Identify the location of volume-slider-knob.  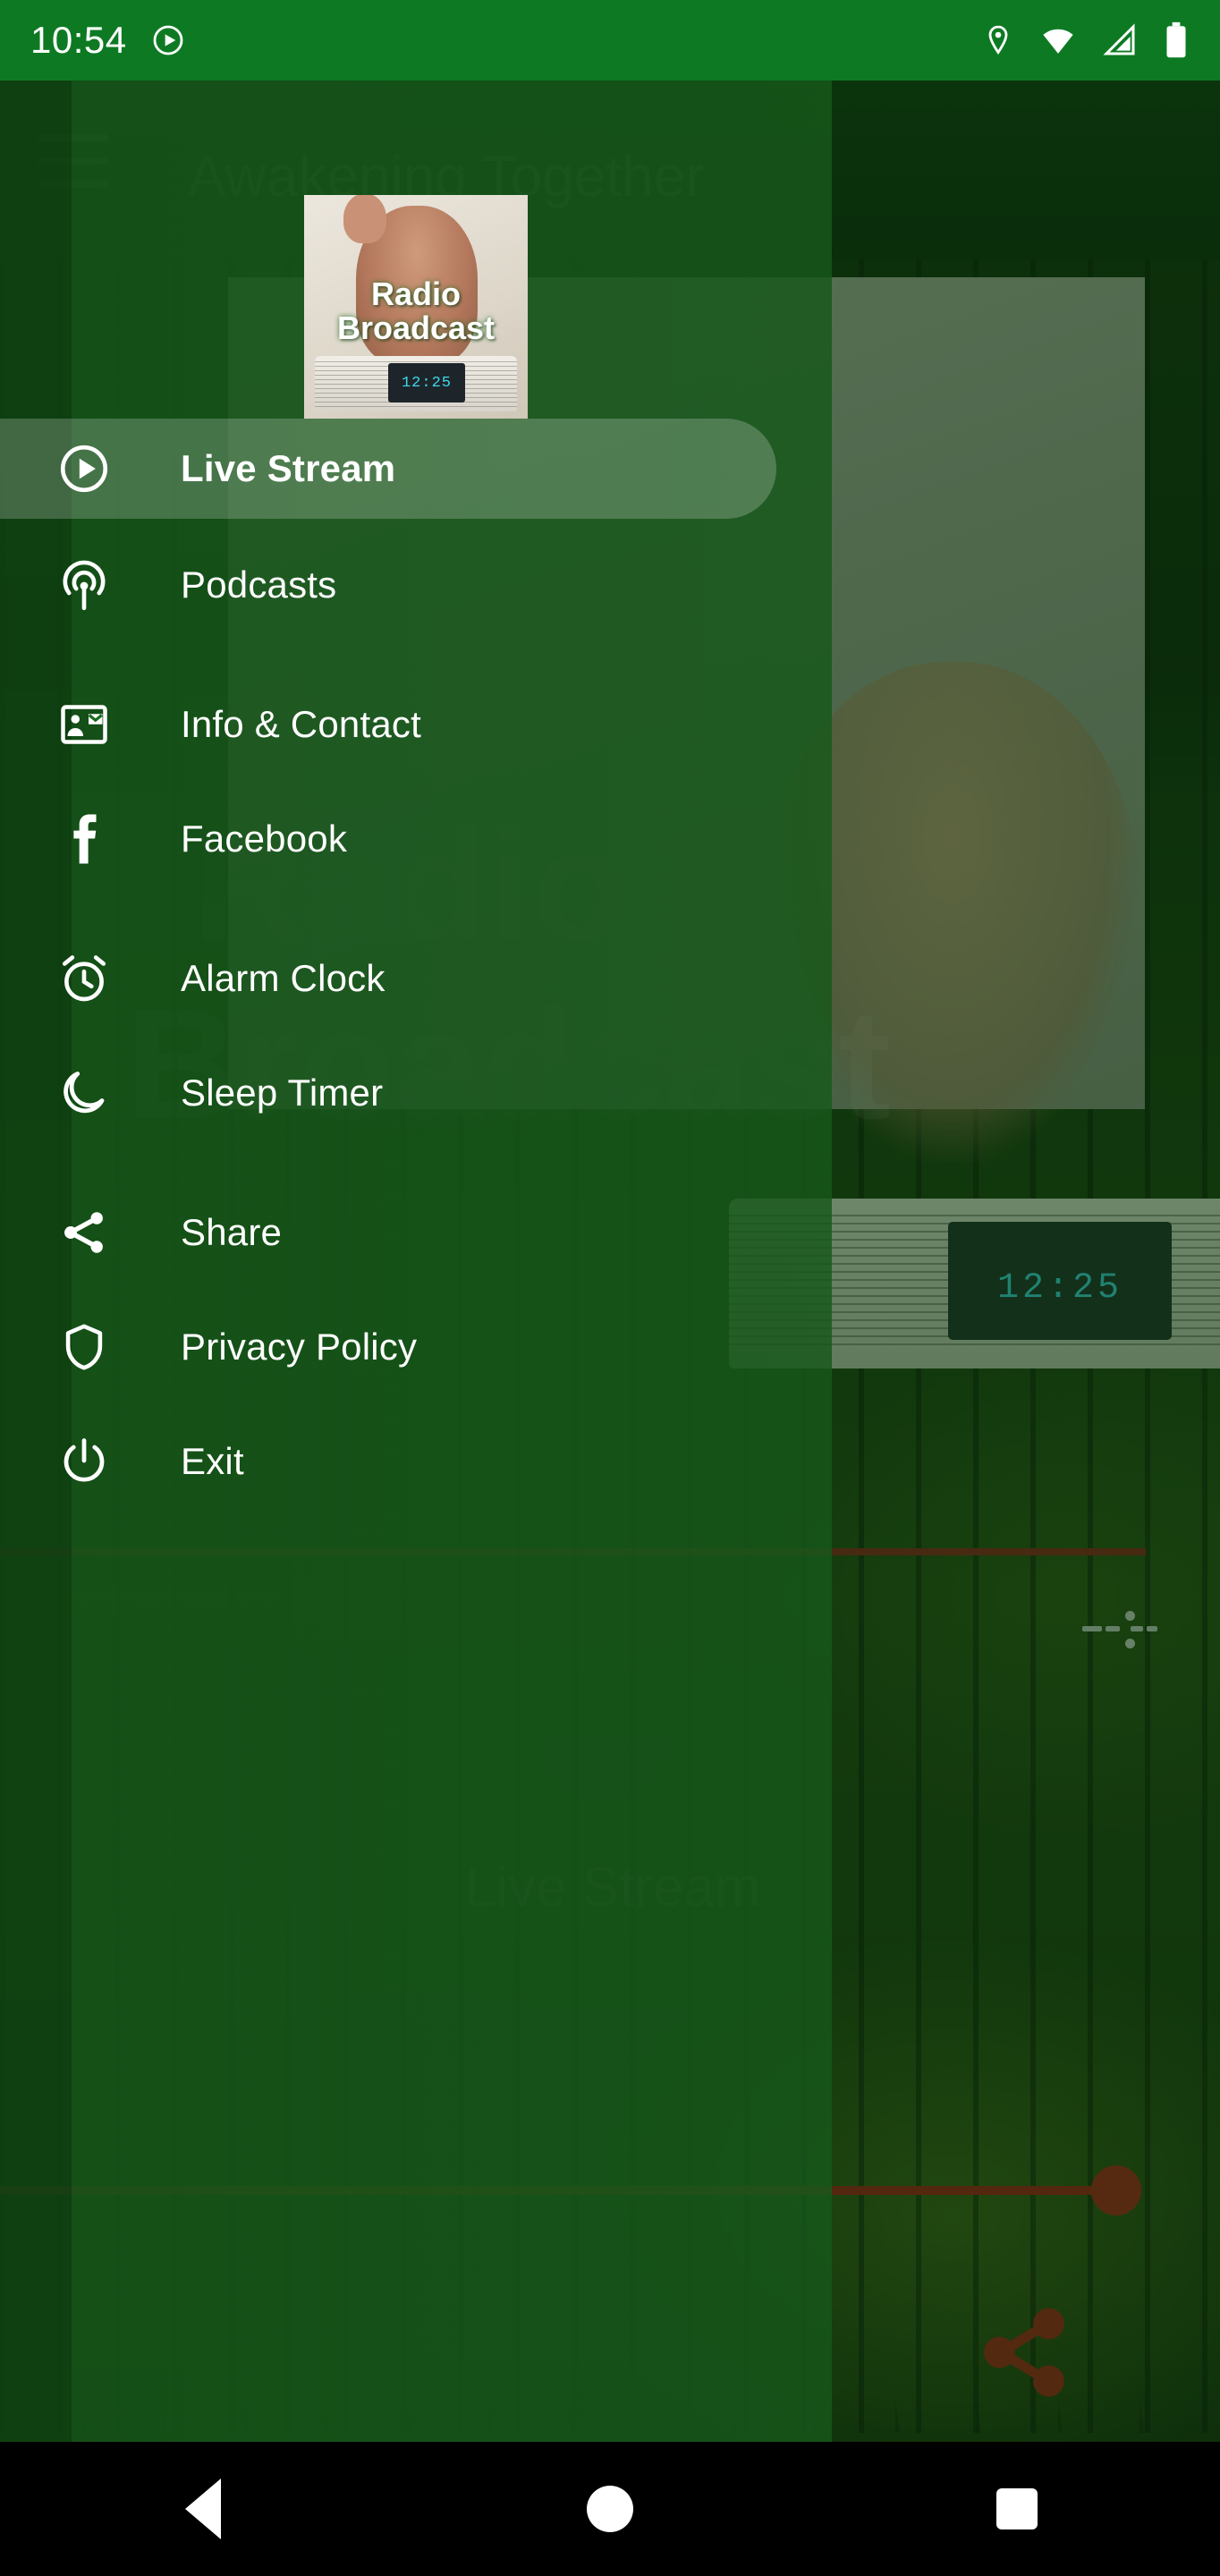
(1116, 2190).